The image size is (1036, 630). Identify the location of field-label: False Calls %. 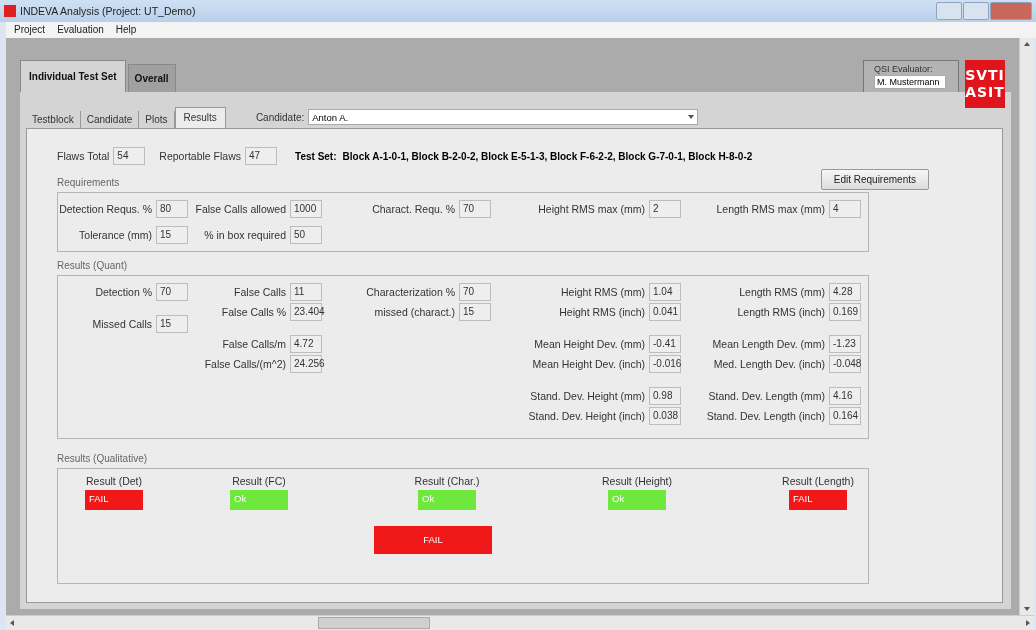
(253, 312).